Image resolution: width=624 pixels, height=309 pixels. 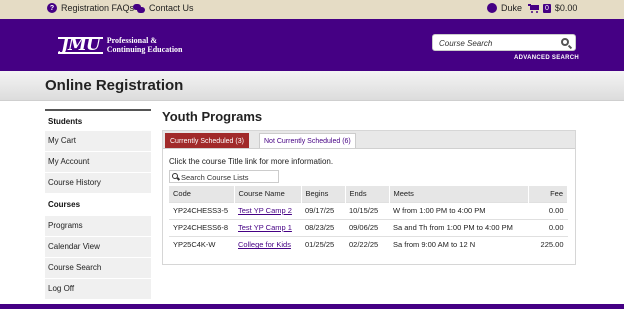 What do you see at coordinates (312, 306) in the screenshot?
I see `footer-divider` at bounding box center [312, 306].